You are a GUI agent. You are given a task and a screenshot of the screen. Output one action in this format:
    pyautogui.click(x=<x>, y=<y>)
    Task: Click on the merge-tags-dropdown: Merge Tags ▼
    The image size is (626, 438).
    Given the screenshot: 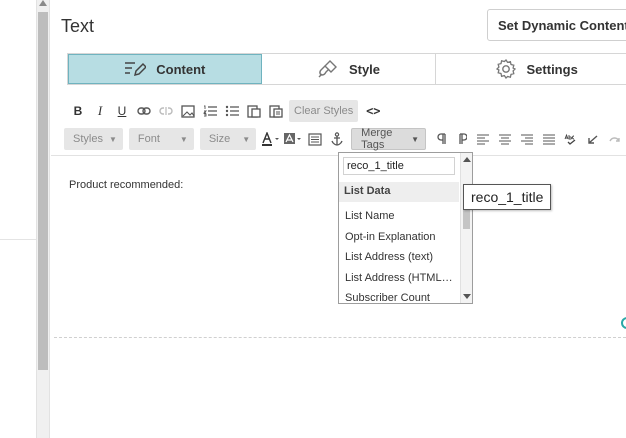 What is the action you would take?
    pyautogui.click(x=388, y=139)
    